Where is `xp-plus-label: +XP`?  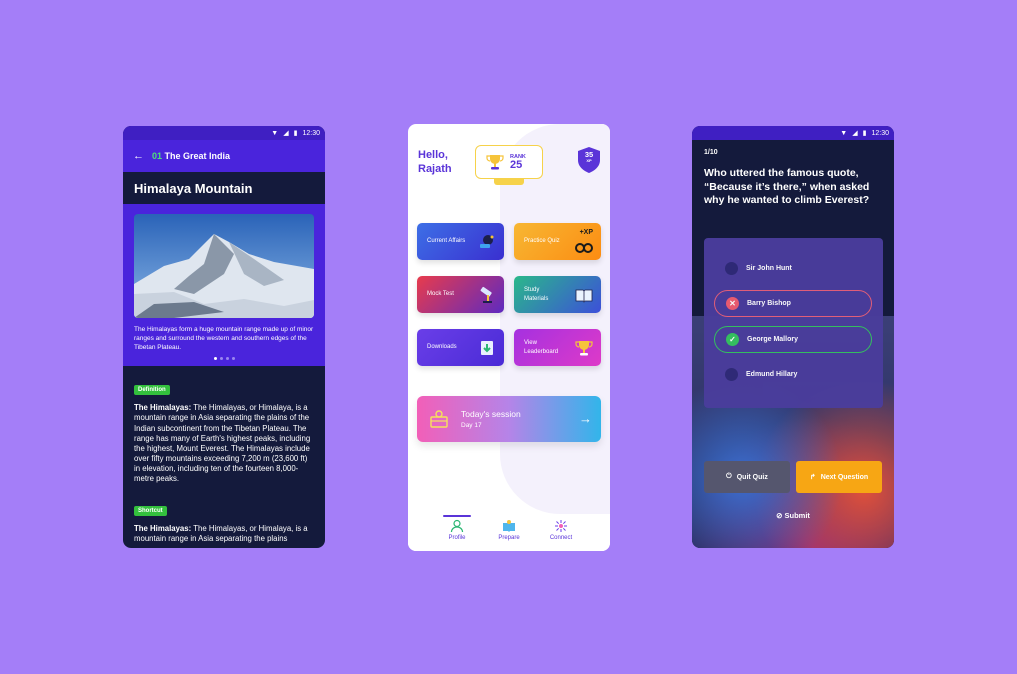
xp-plus-label: +XP is located at coordinates (586, 232).